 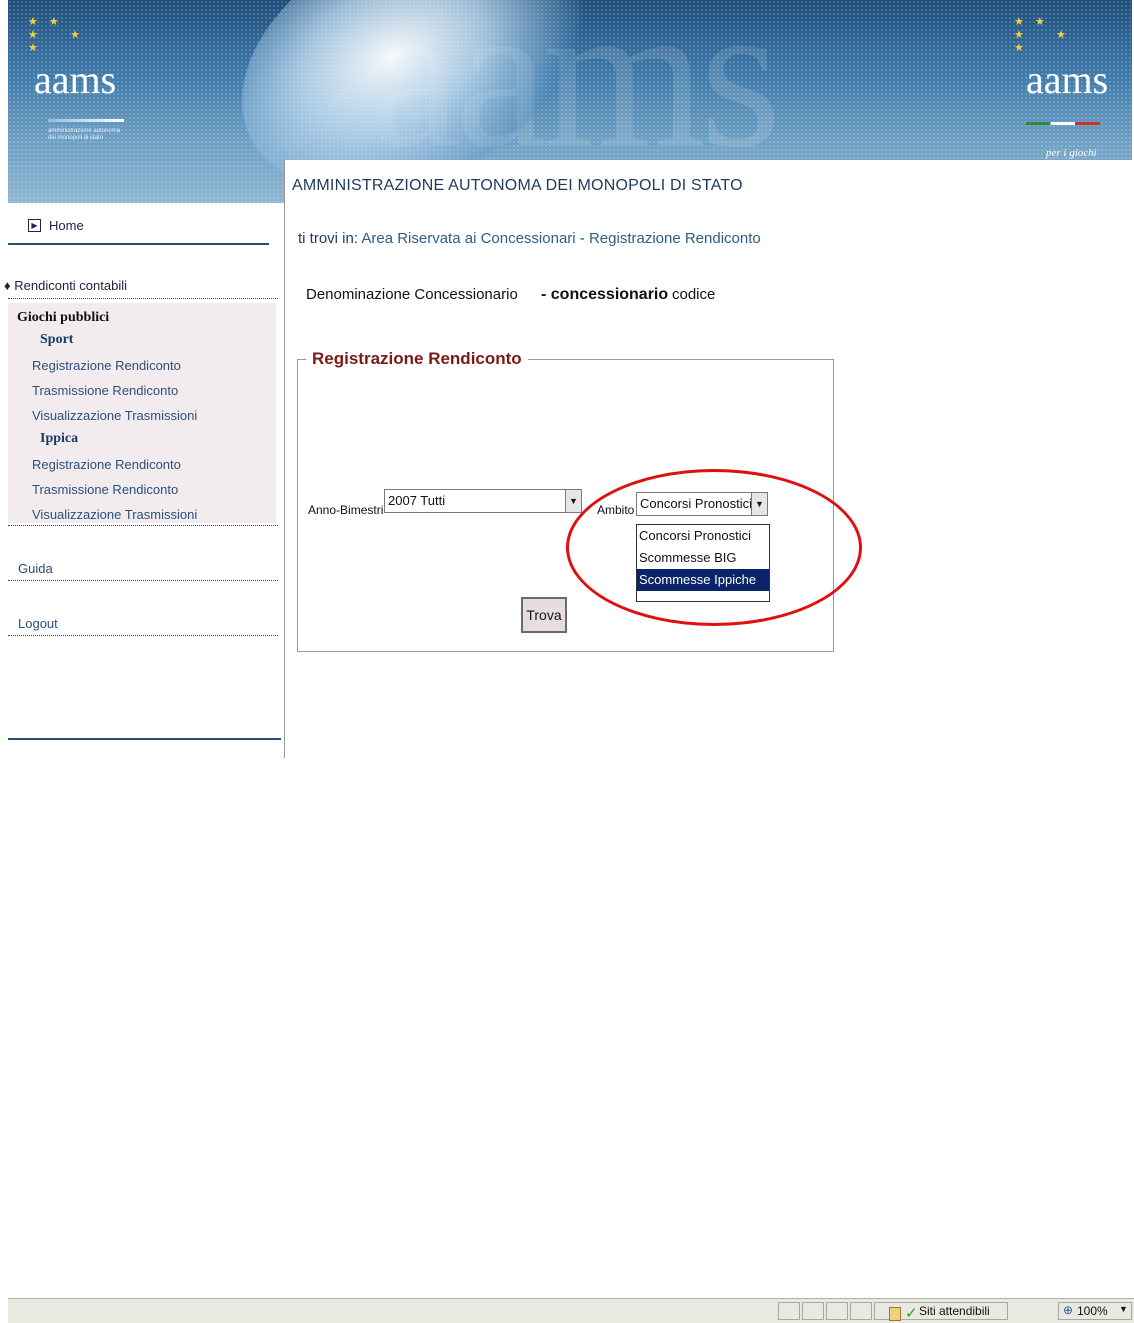 I want to click on sidebar-item-sport-trasmissione: Trasmissione Rendiconto, so click(x=105, y=390).